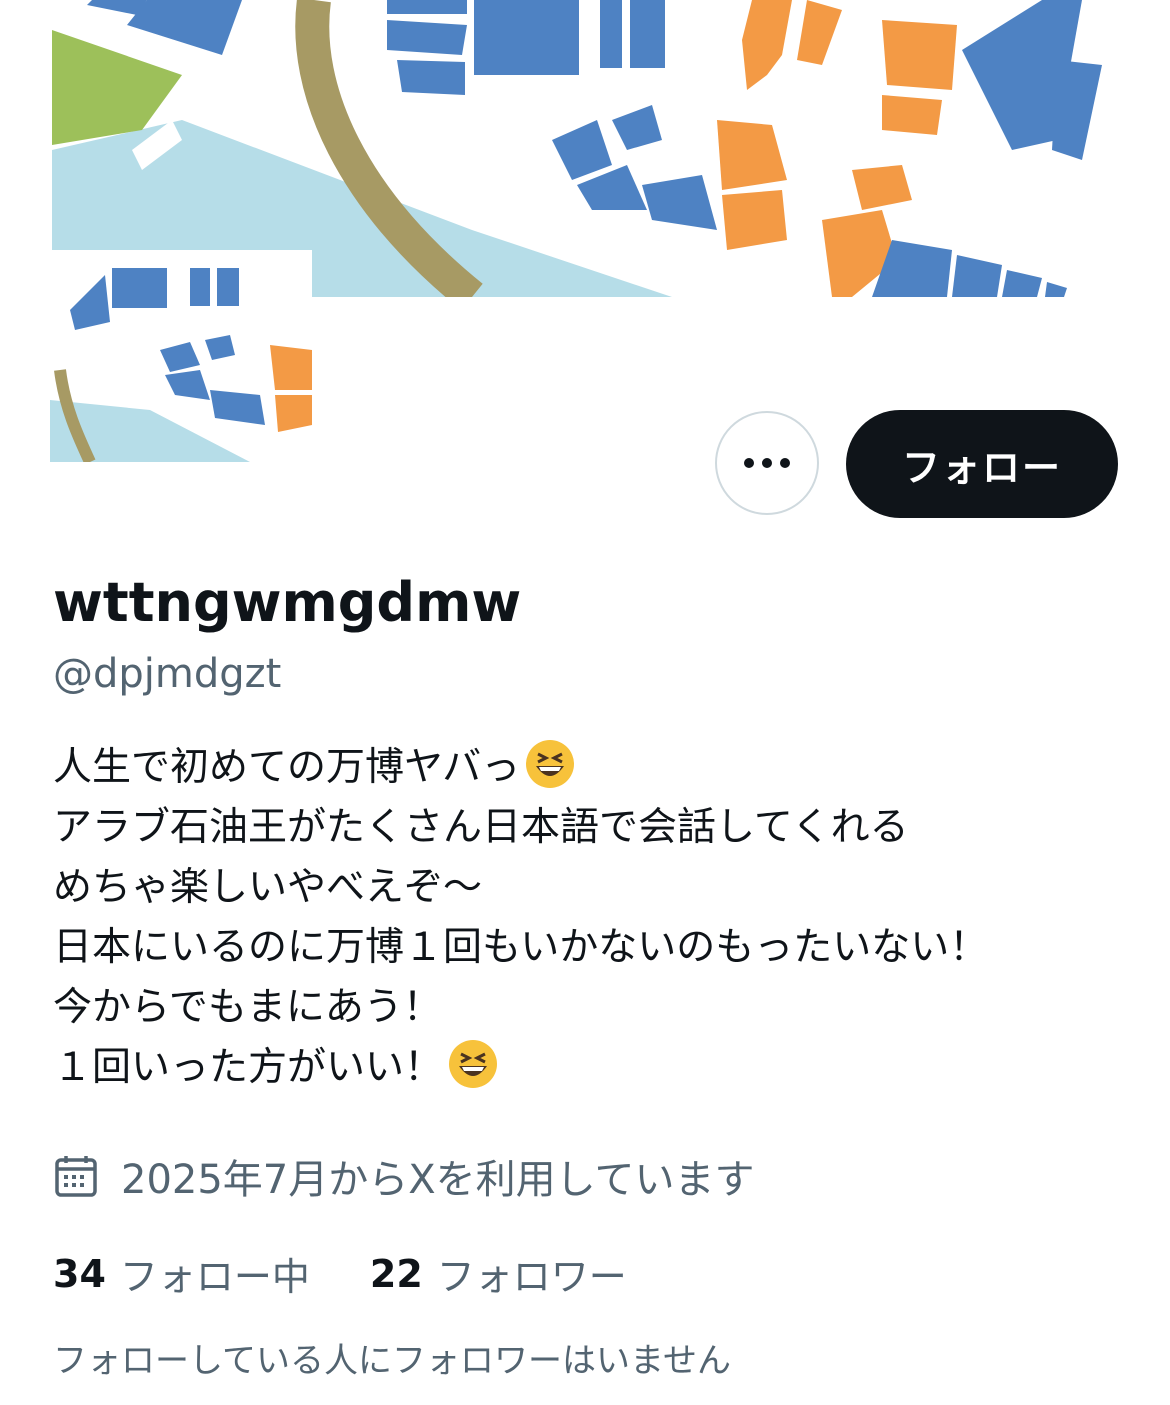 This screenshot has width=1170, height=1405. Describe the element at coordinates (214, 1277) in the screenshot. I see `following-label: フォロー中` at that location.